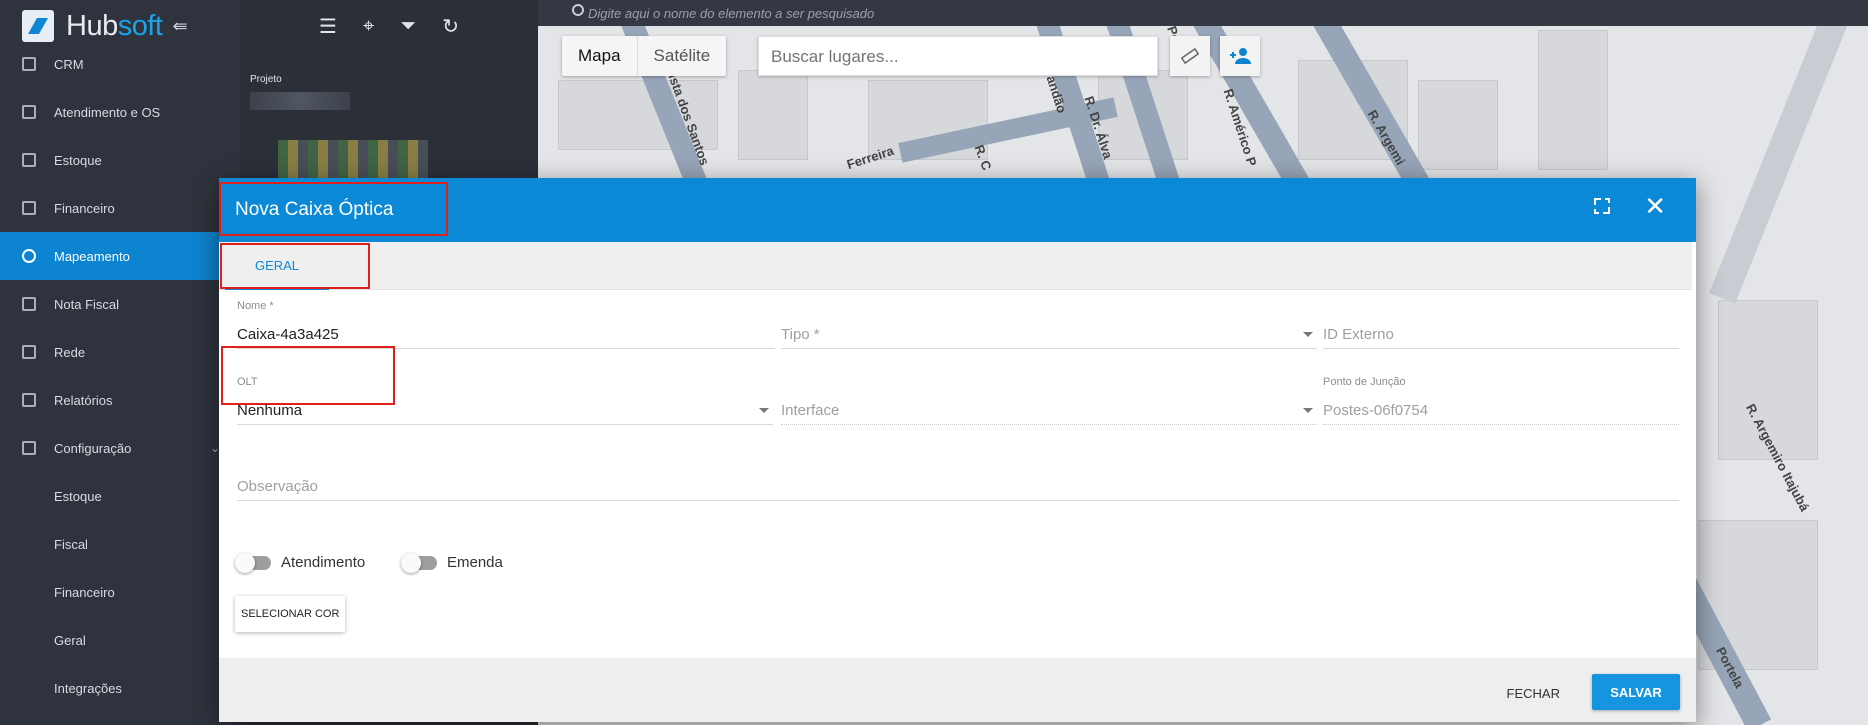  Describe the element at coordinates (295, 266) in the screenshot. I see `annotation-highlight-tab` at that location.